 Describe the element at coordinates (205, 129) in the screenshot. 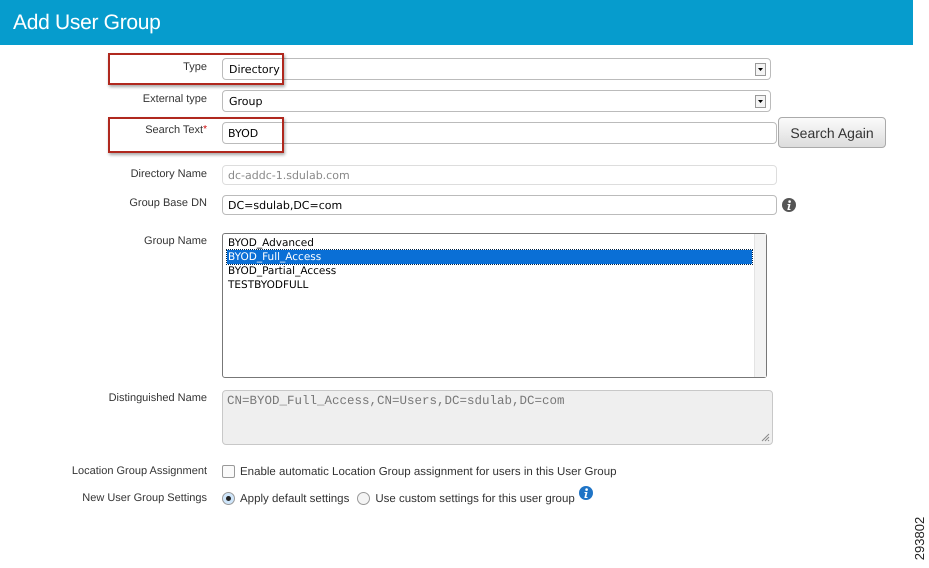

I see `required-mark: *` at that location.